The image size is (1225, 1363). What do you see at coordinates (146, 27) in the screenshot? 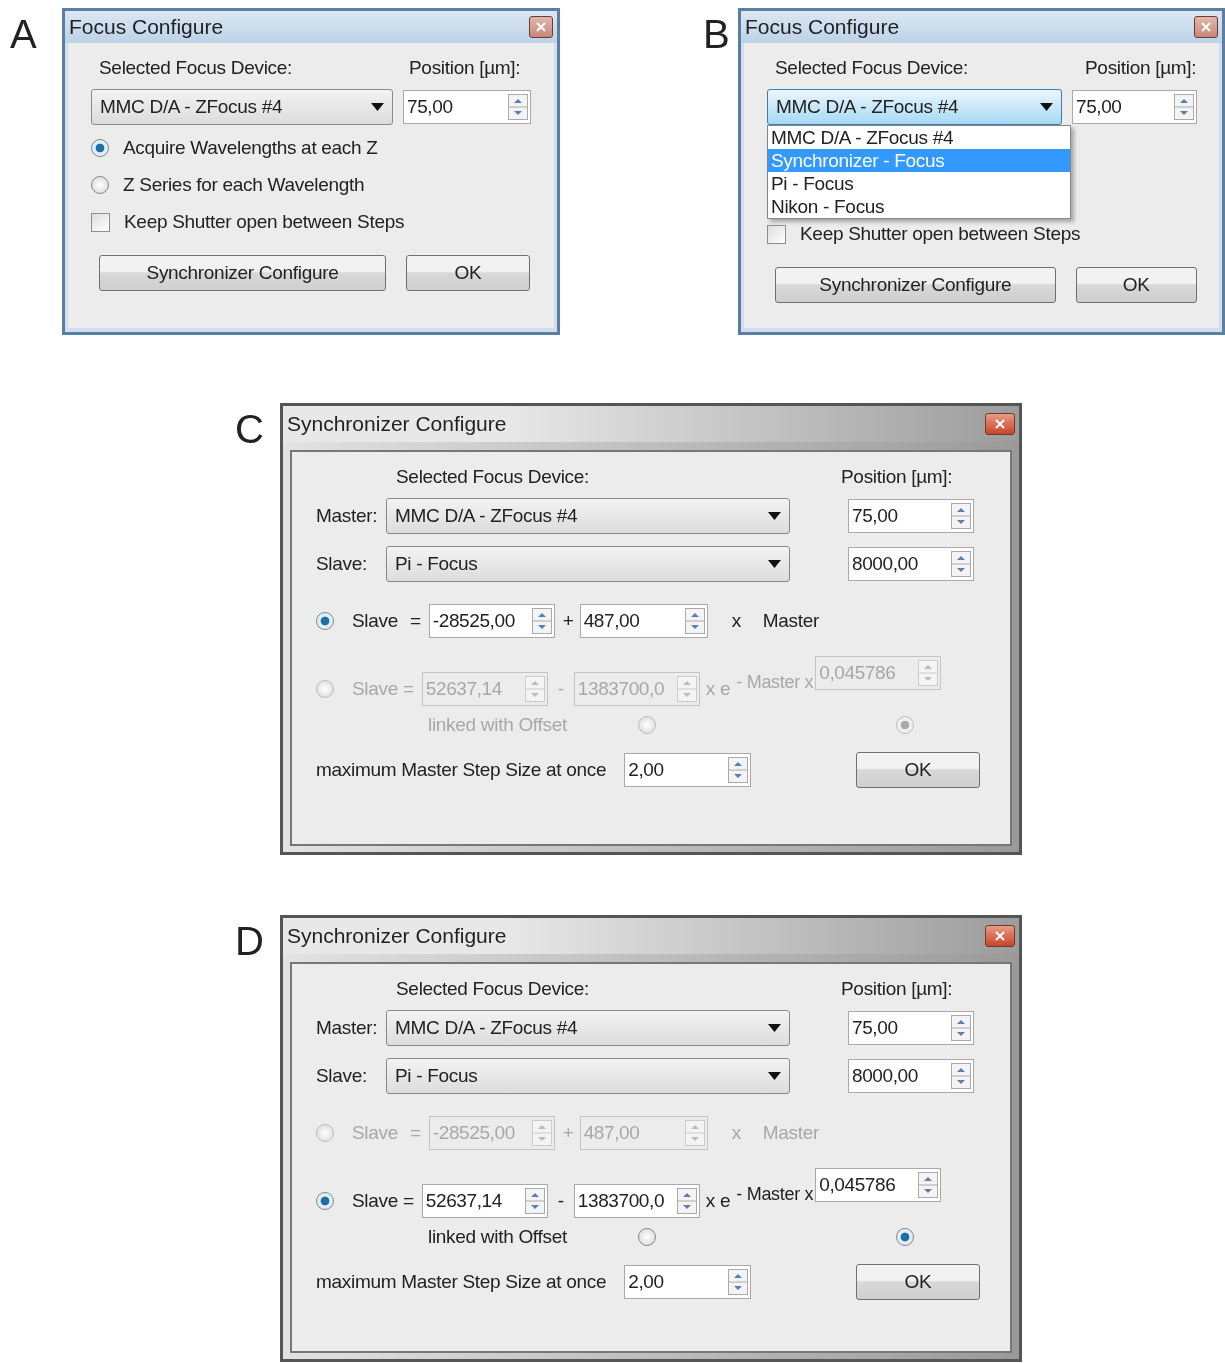
I see `window-title: Focus Configure` at bounding box center [146, 27].